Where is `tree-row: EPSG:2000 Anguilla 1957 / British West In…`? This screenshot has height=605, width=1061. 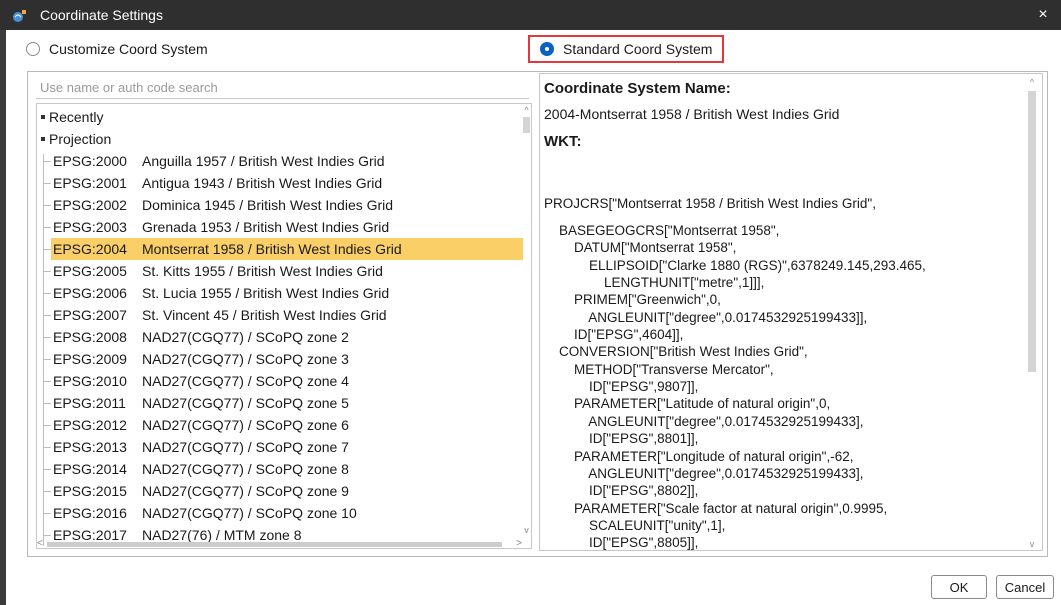 tree-row: EPSG:2000 Anguilla 1957 / British West In… is located at coordinates (284, 161).